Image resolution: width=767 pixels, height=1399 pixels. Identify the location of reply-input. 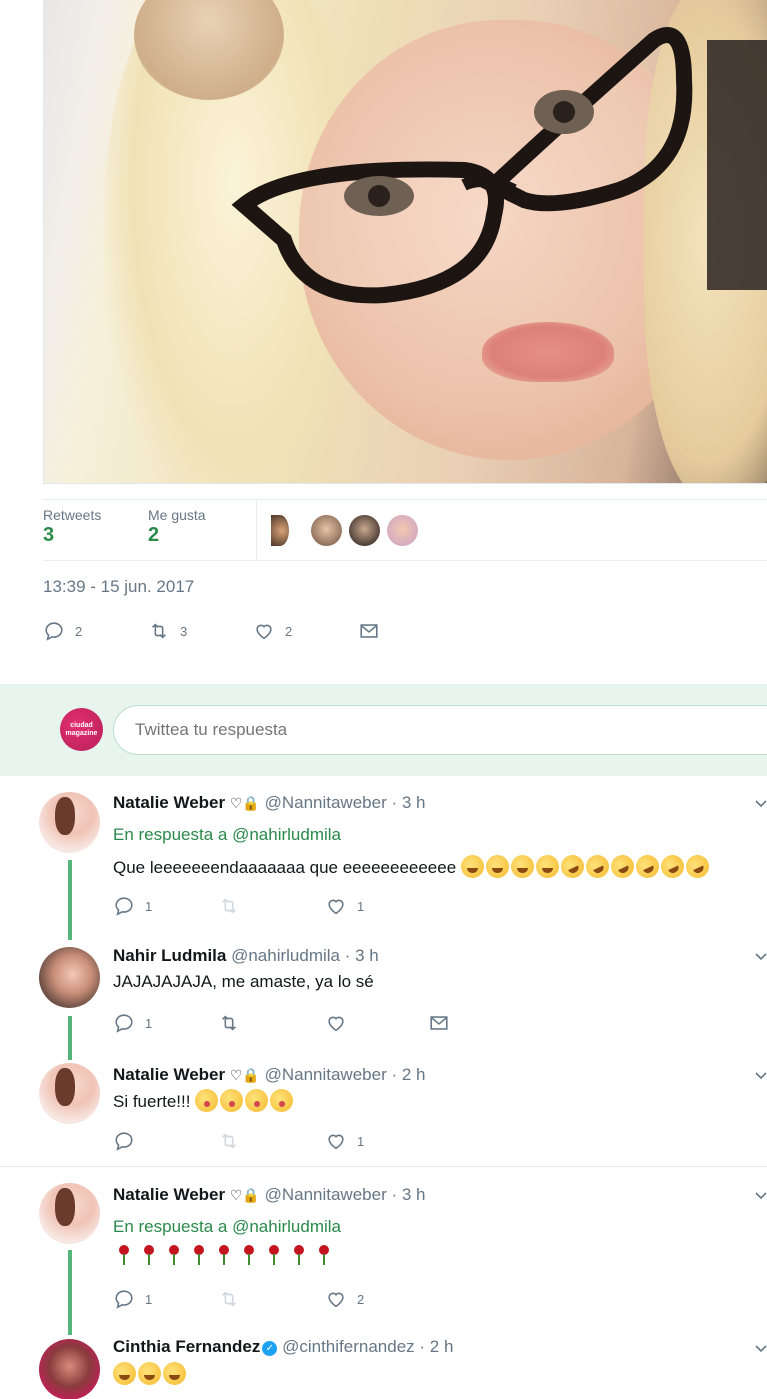
(440, 730).